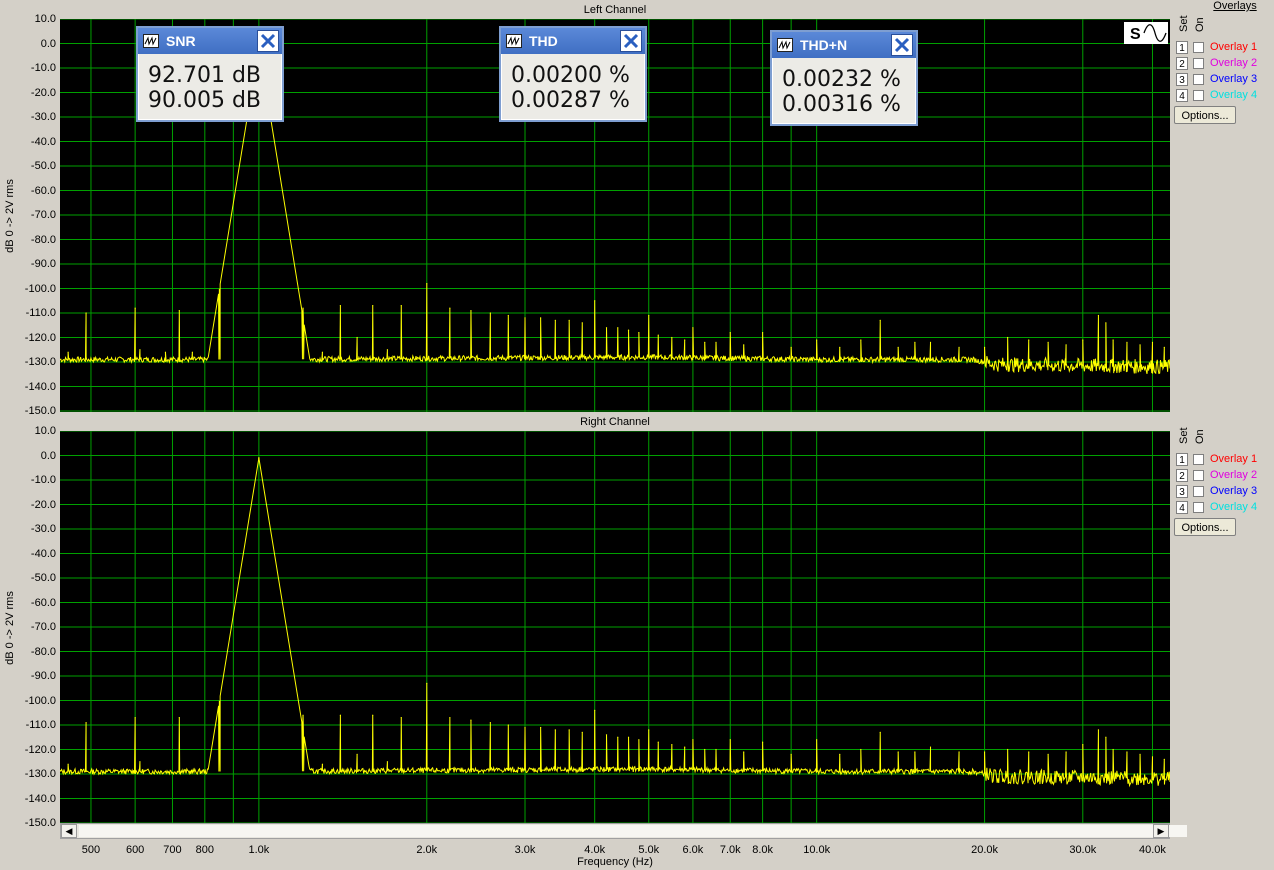 This screenshot has height=870, width=1274. I want to click on thd-value-left: 0.00200 %, so click(570, 75).